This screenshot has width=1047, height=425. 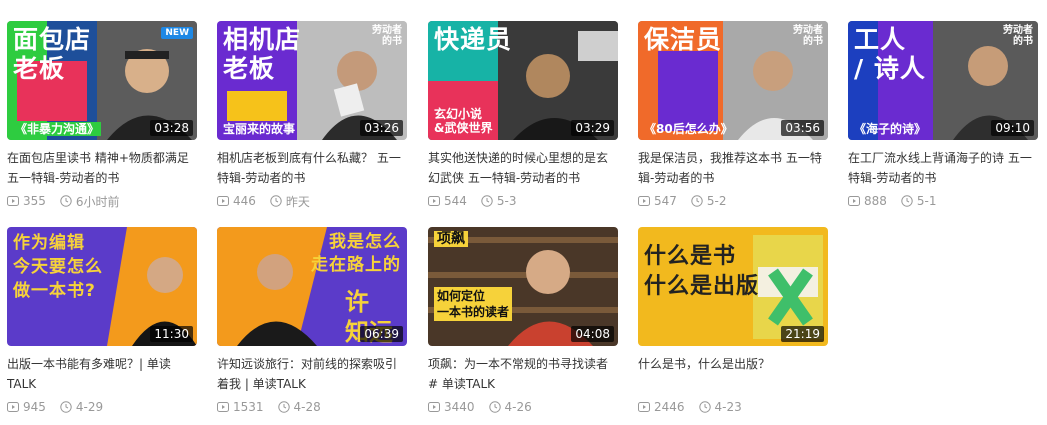 What do you see at coordinates (592, 128) in the screenshot?
I see `duration-badge: 03:29` at bounding box center [592, 128].